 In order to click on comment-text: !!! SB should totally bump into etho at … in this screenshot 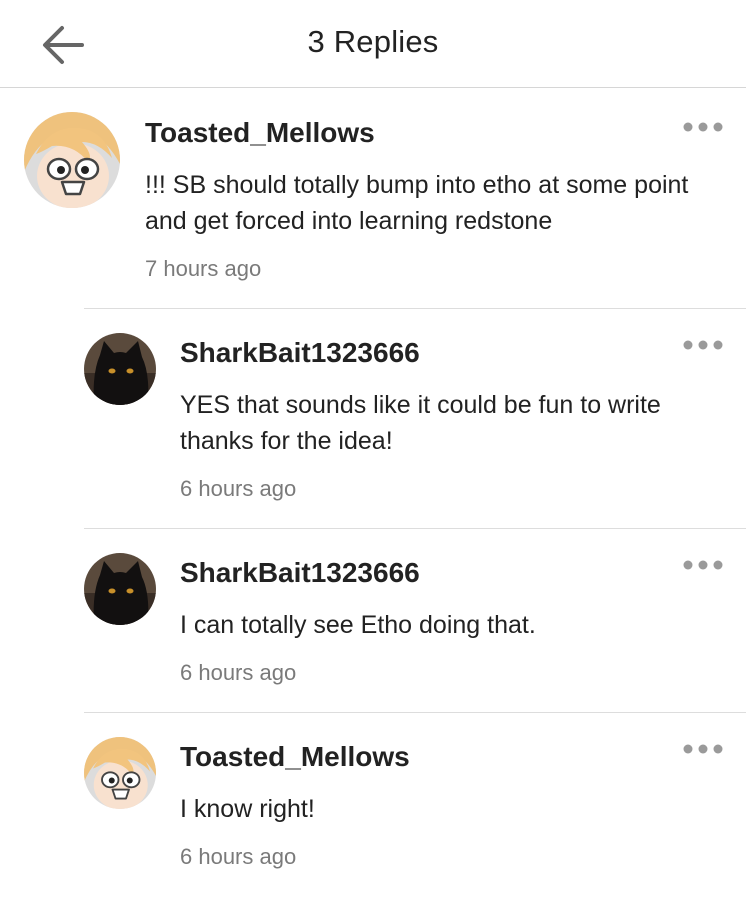, I will do `click(417, 203)`.